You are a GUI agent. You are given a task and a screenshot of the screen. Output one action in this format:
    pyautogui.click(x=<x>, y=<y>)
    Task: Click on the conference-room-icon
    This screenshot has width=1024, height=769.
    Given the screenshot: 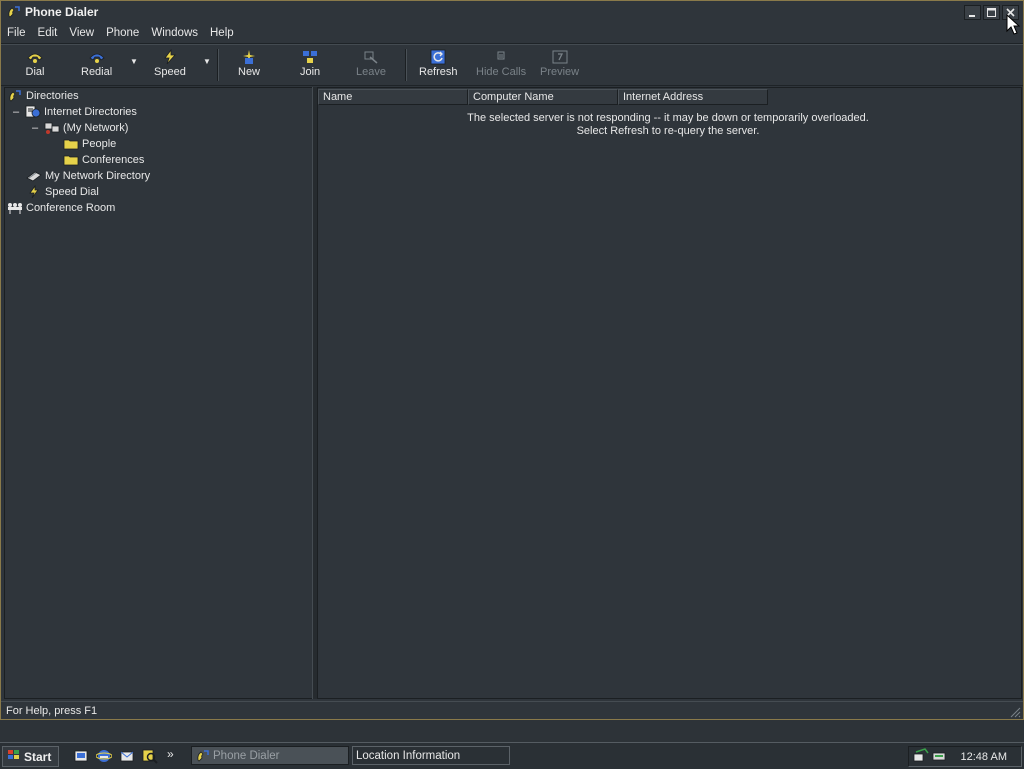 What is the action you would take?
    pyautogui.click(x=15, y=208)
    